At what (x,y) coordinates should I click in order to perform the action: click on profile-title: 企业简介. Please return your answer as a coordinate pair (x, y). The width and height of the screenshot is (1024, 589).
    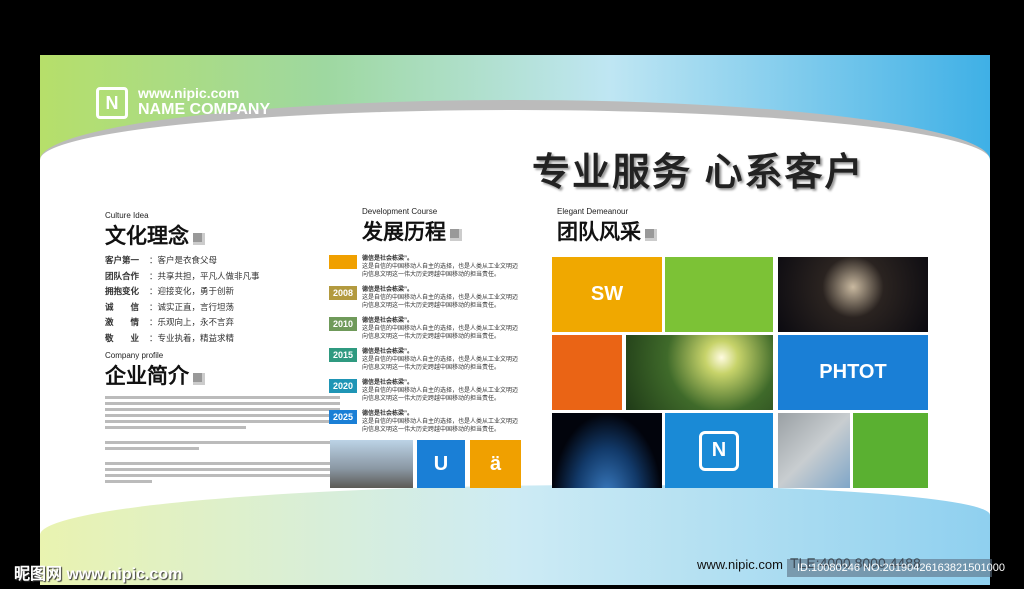
    Looking at the image, I should click on (147, 376).